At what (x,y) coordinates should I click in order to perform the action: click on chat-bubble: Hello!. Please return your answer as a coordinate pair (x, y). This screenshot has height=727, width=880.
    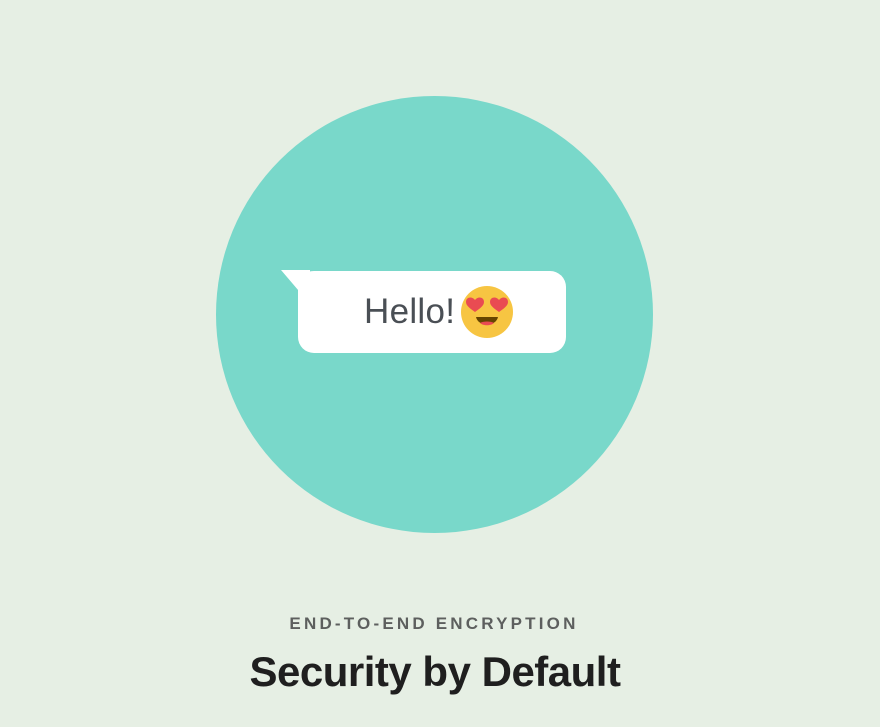
    Looking at the image, I should click on (432, 312).